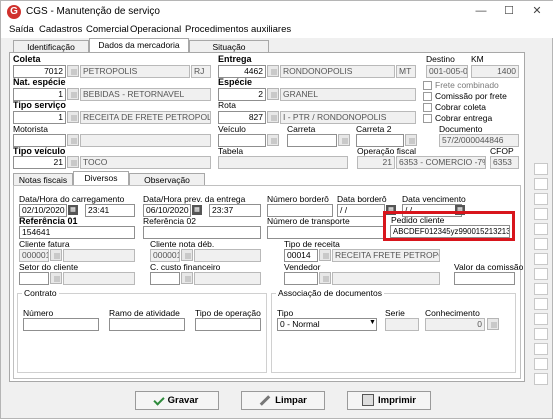 Image resolution: width=553 pixels, height=419 pixels. What do you see at coordinates (73, 140) in the screenshot?
I see `motorista-lookup-button` at bounding box center [73, 140].